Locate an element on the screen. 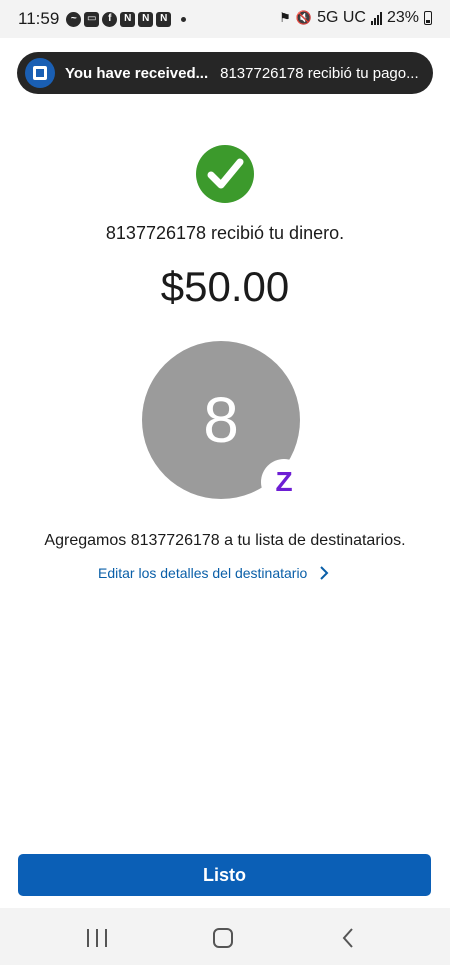 This screenshot has width=450, height=965. tv-icon: ▭ is located at coordinates (92, 19).